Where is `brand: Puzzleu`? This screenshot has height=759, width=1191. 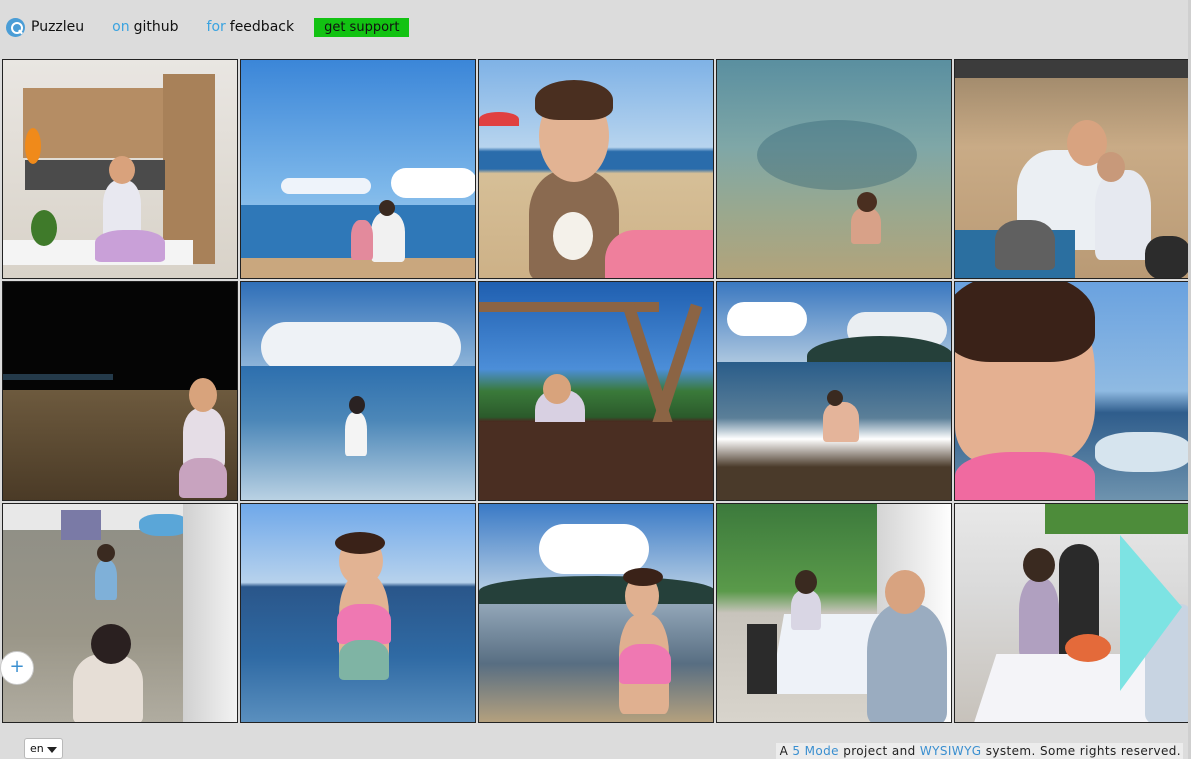 brand: Puzzleu is located at coordinates (45, 27).